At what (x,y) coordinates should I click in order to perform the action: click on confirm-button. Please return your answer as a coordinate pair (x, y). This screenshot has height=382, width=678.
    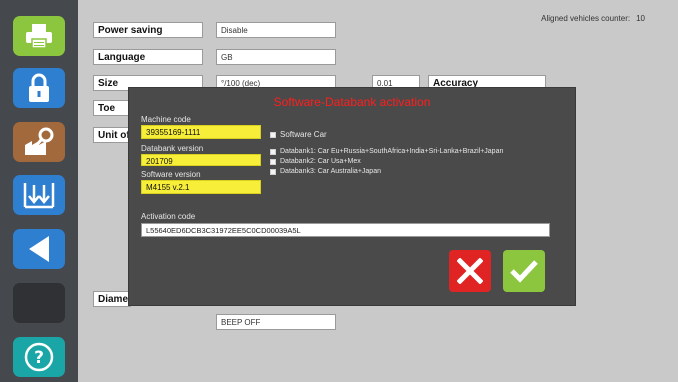
    Looking at the image, I should click on (524, 271).